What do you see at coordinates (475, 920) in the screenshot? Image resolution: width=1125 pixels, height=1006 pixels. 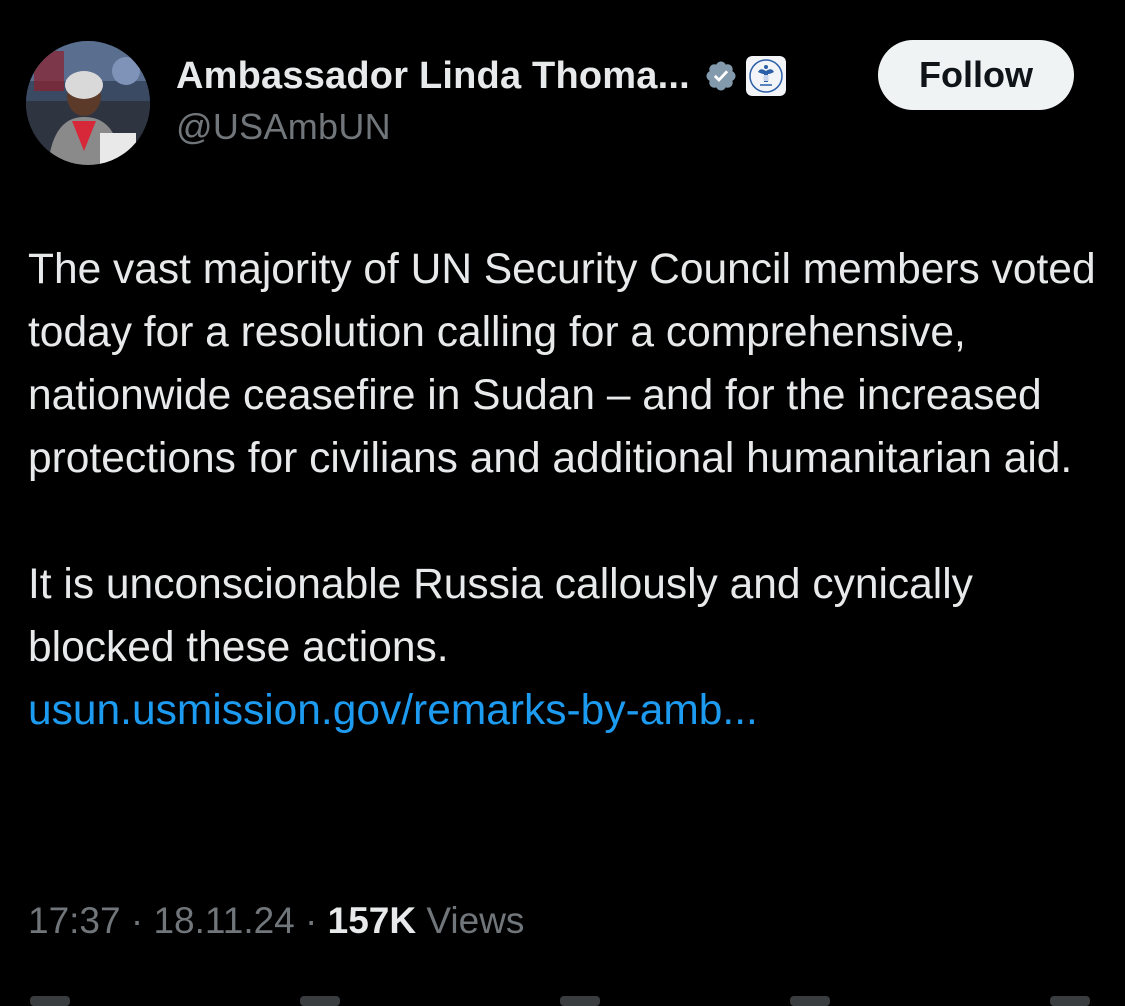 I see `views-label: Views` at bounding box center [475, 920].